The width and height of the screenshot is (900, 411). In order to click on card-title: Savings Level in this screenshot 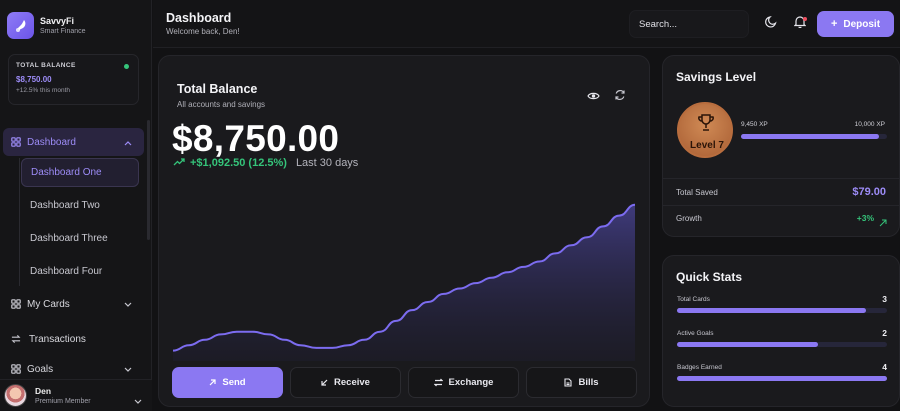, I will do `click(716, 77)`.